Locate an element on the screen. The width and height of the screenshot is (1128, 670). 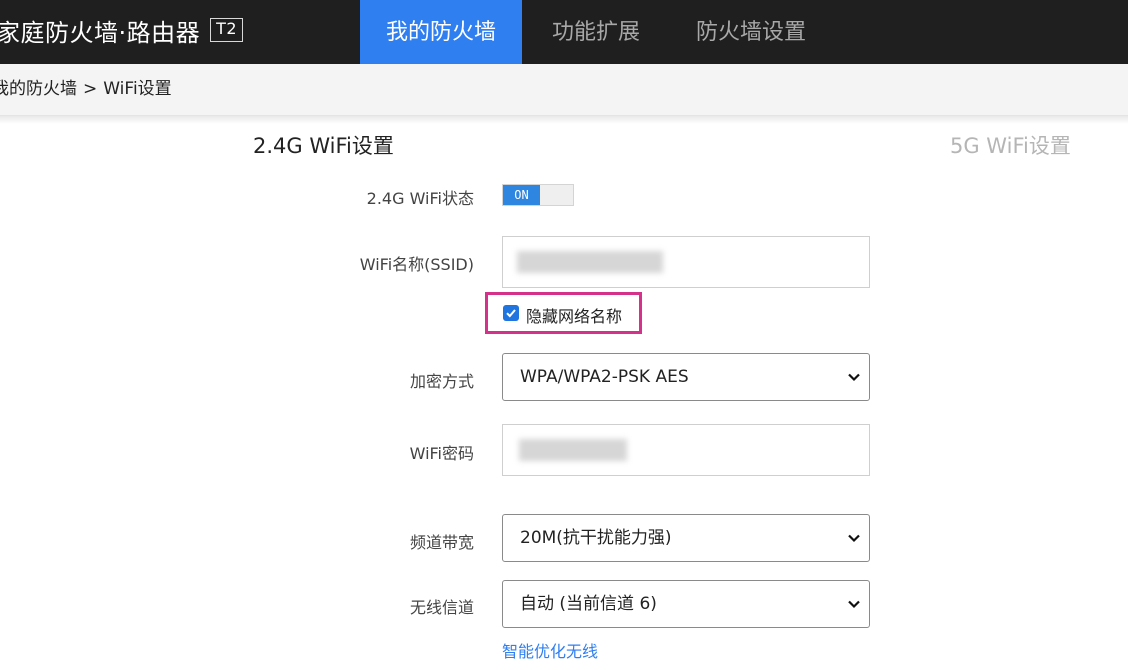
section-title-2g: 2.4G WiFi设置 is located at coordinates (323, 146).